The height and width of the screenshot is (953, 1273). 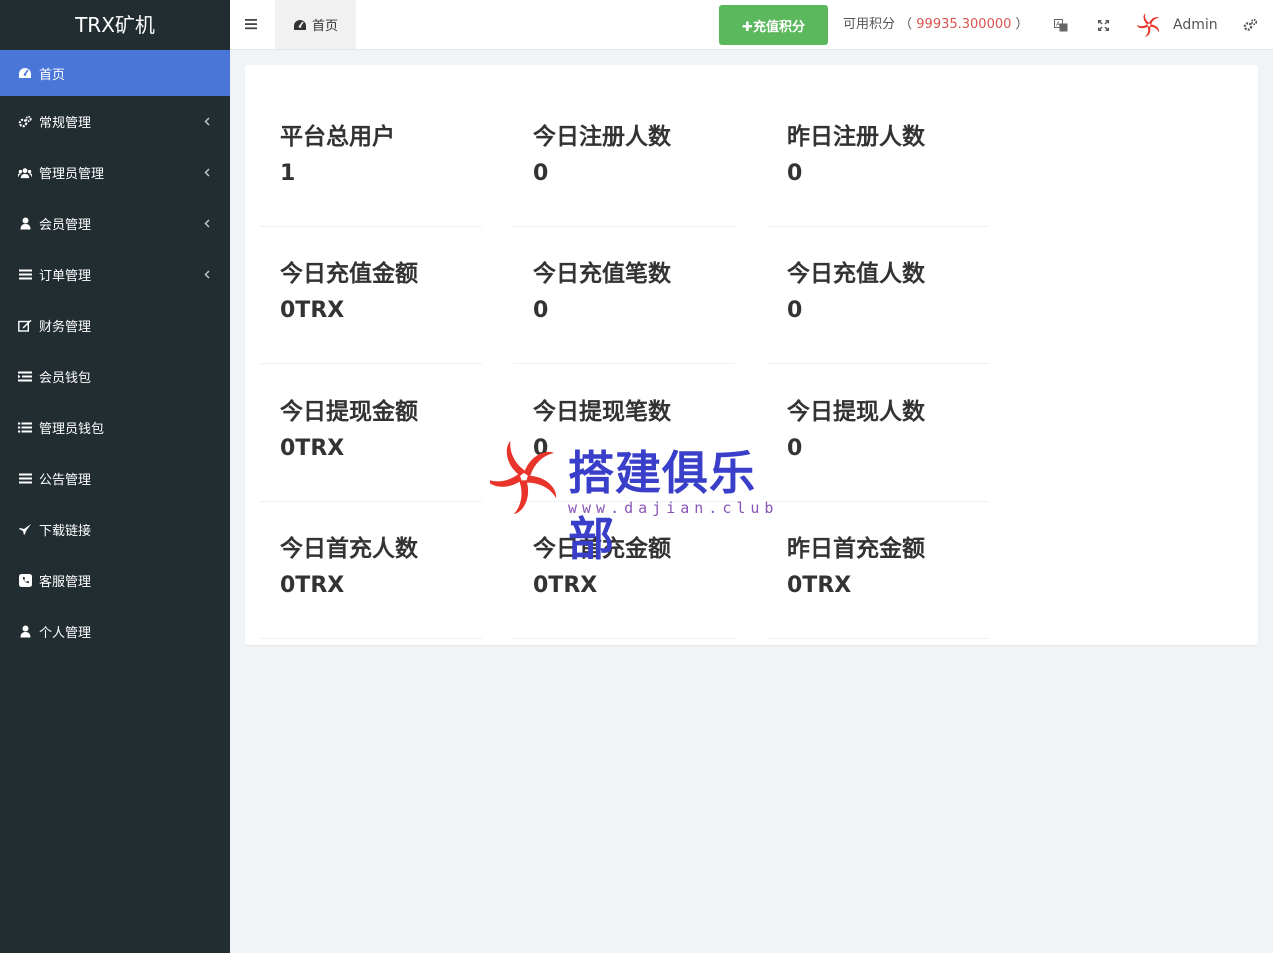 I want to click on recharge-points-button: ✚充值积分, so click(x=773, y=25).